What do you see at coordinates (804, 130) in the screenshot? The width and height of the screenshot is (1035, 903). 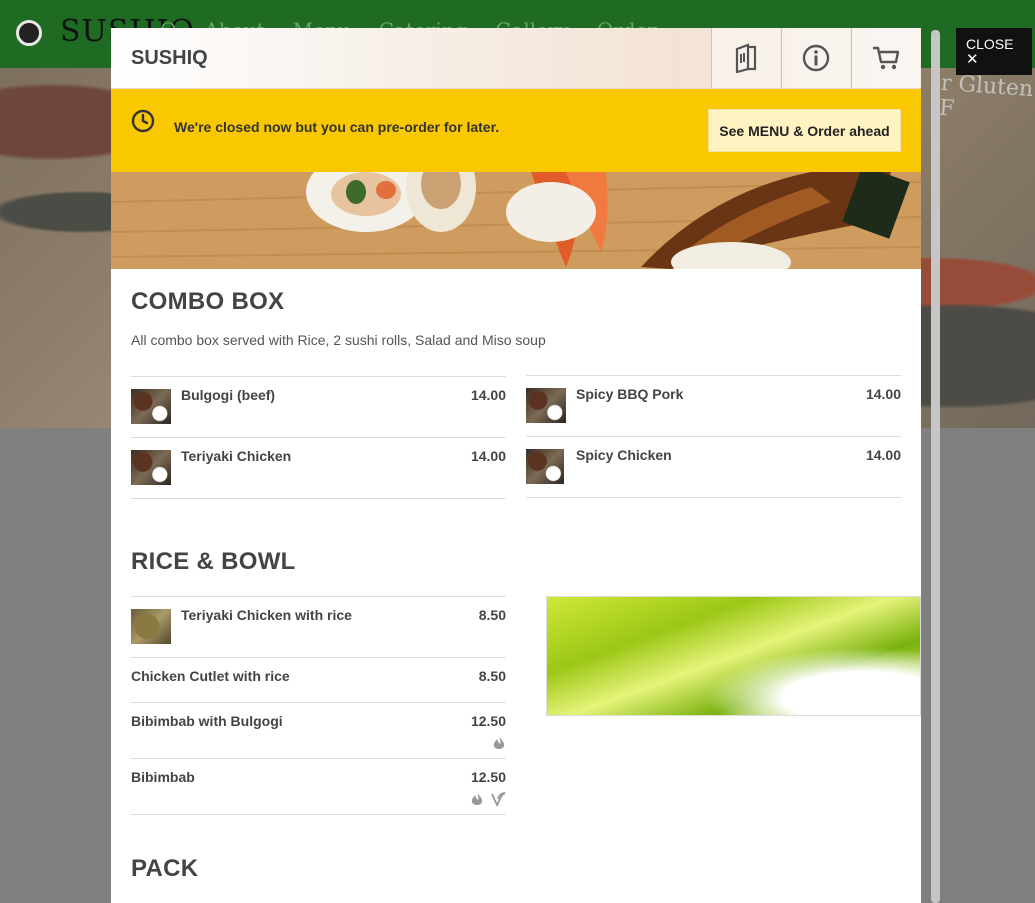 I see `see-menu-order-button: See MENU & Order ahead` at bounding box center [804, 130].